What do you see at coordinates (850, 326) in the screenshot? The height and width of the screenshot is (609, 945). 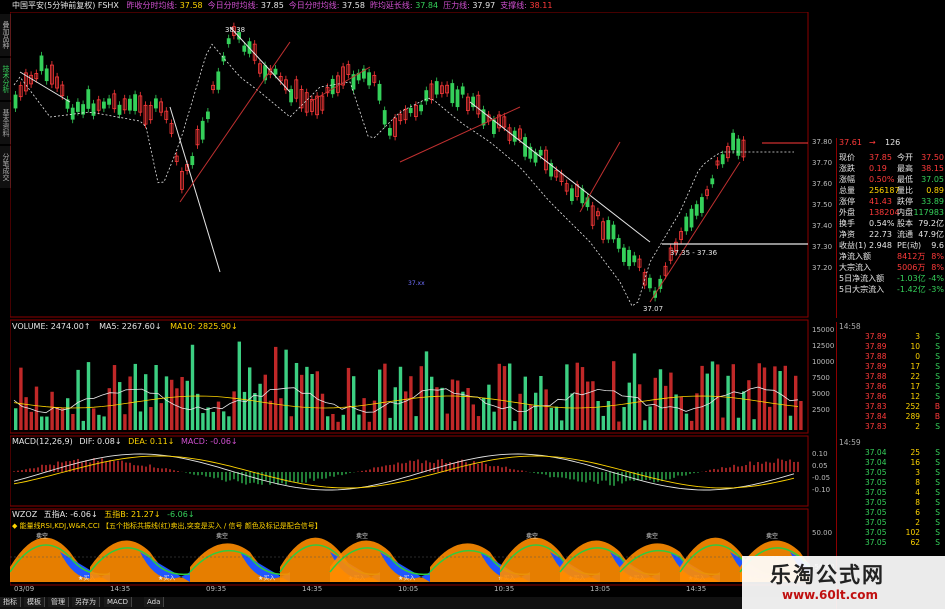 I see `ticks-time-1: 14:58` at bounding box center [850, 326].